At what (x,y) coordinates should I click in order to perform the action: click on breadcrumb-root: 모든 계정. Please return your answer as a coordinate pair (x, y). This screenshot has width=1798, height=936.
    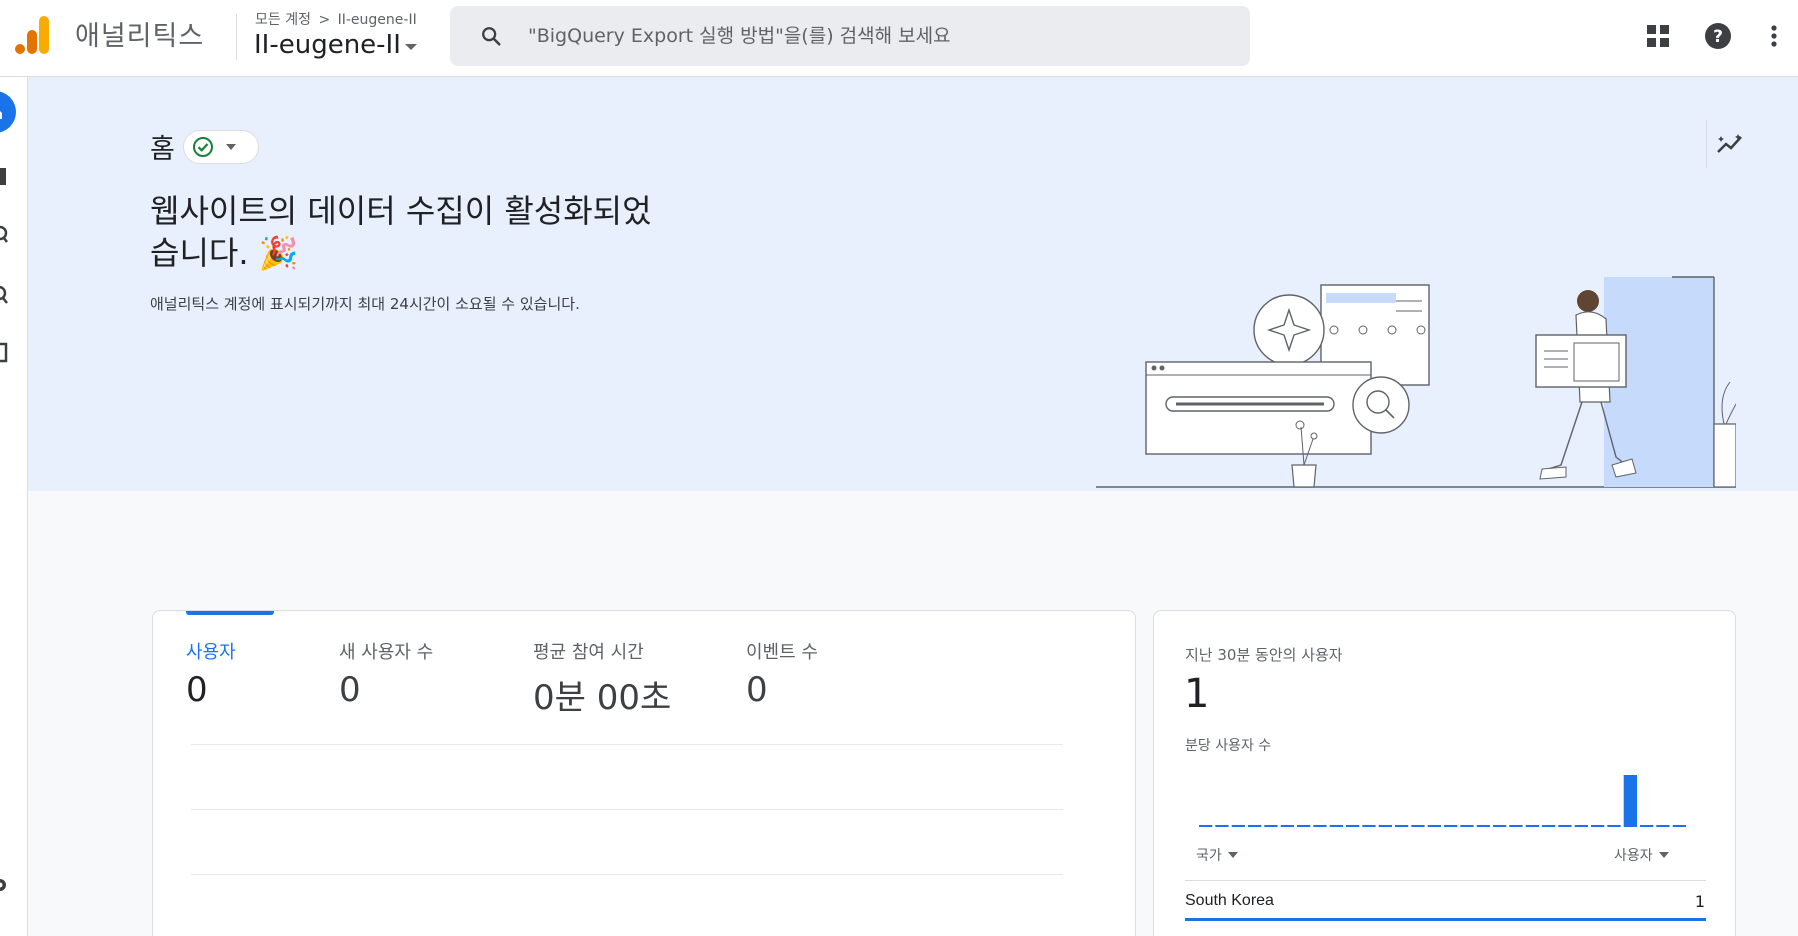
    Looking at the image, I should click on (283, 20).